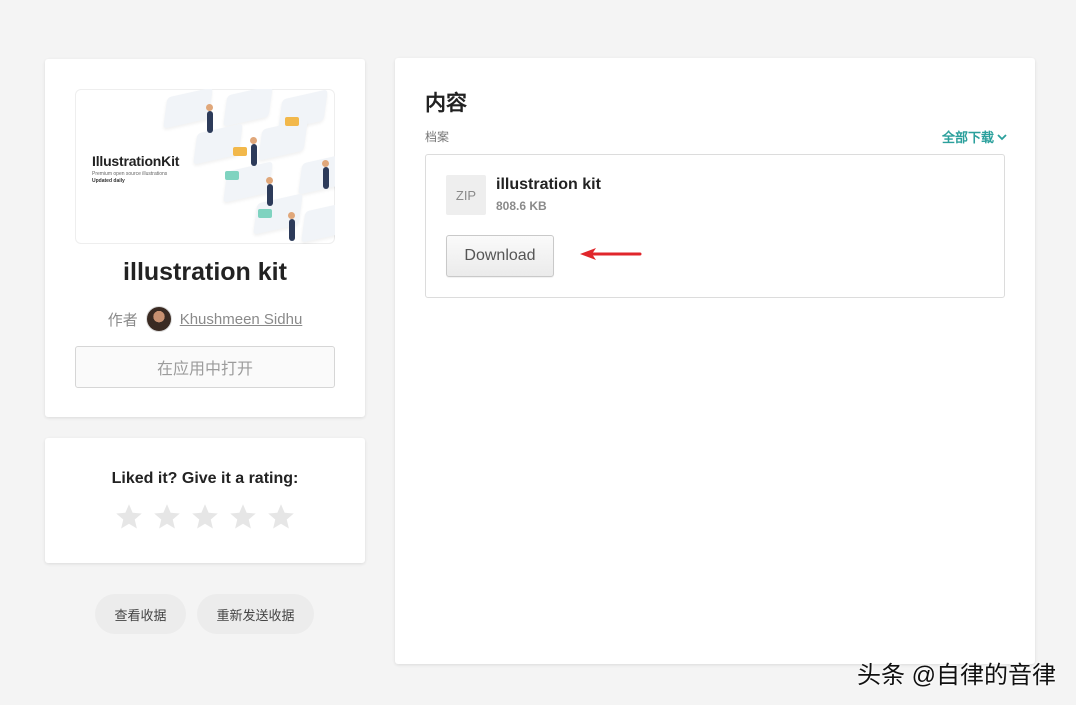 The image size is (1076, 705). Describe the element at coordinates (205, 367) in the screenshot. I see `open-in-app-button: 在应用中打开` at that location.